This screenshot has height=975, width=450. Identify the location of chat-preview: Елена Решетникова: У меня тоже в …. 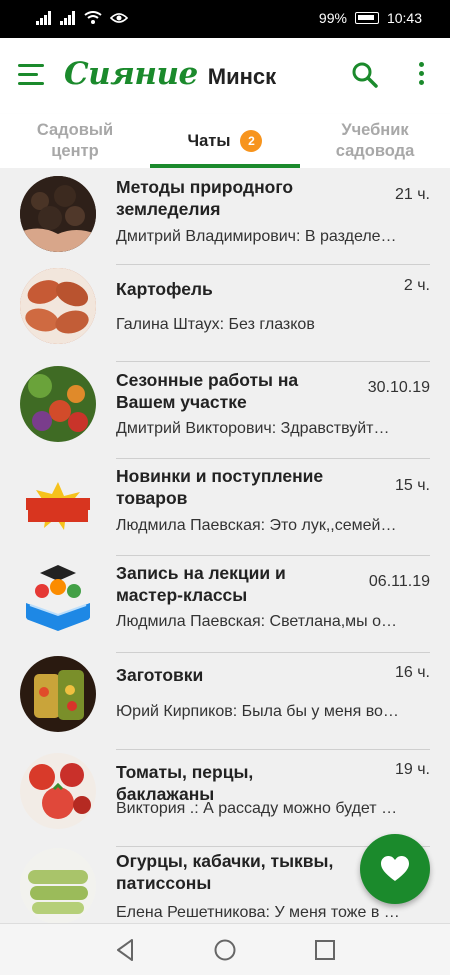
(258, 912).